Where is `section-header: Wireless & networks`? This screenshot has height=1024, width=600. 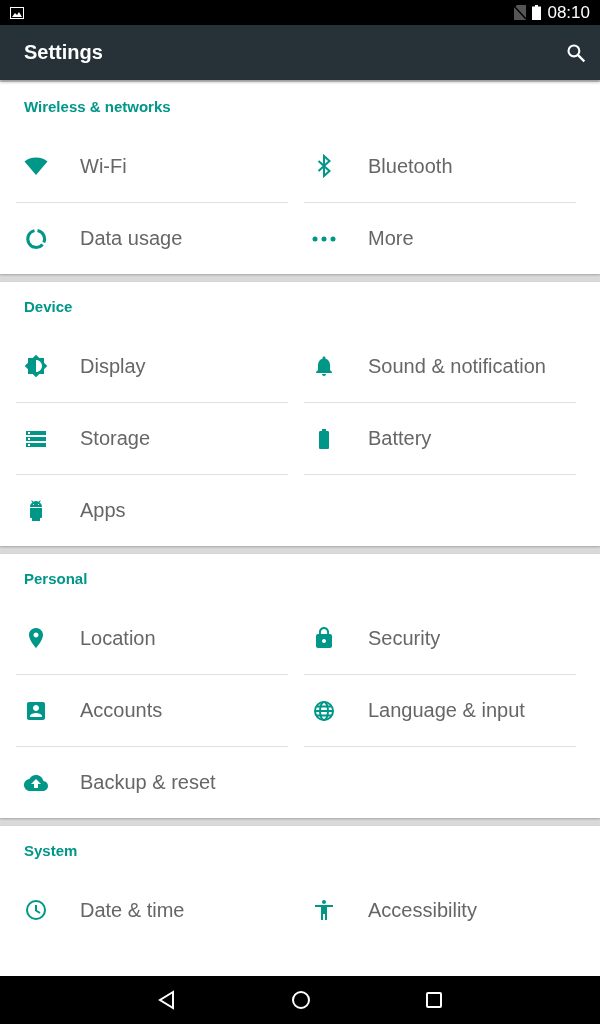 section-header: Wireless & networks is located at coordinates (97, 106).